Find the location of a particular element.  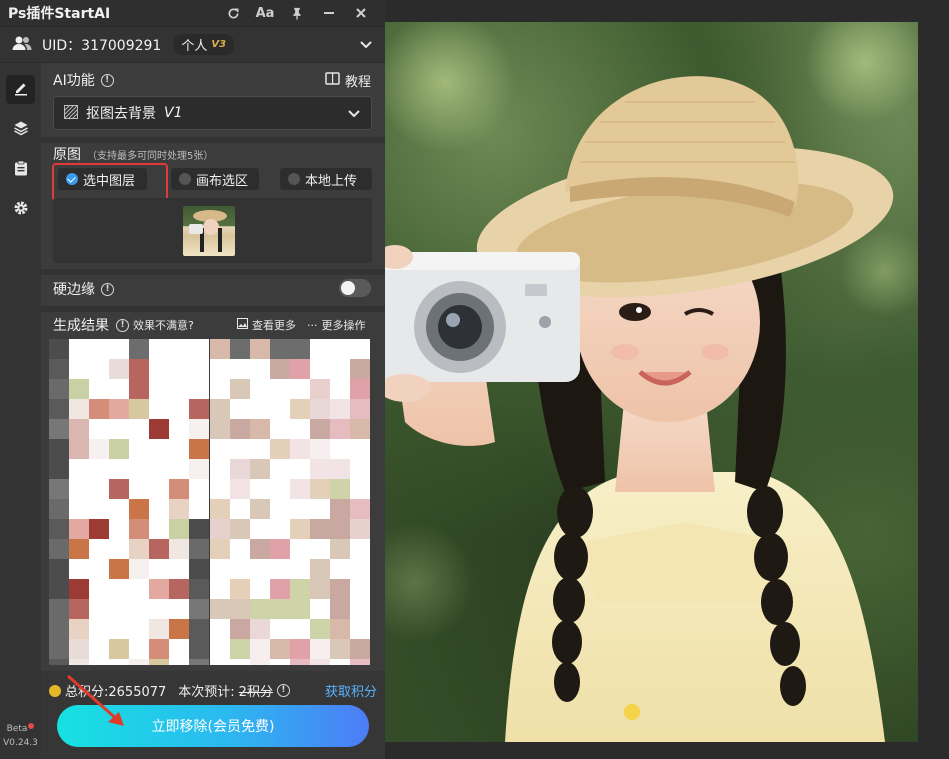

feature-select: 抠图去背景 V1 is located at coordinates (212, 113).